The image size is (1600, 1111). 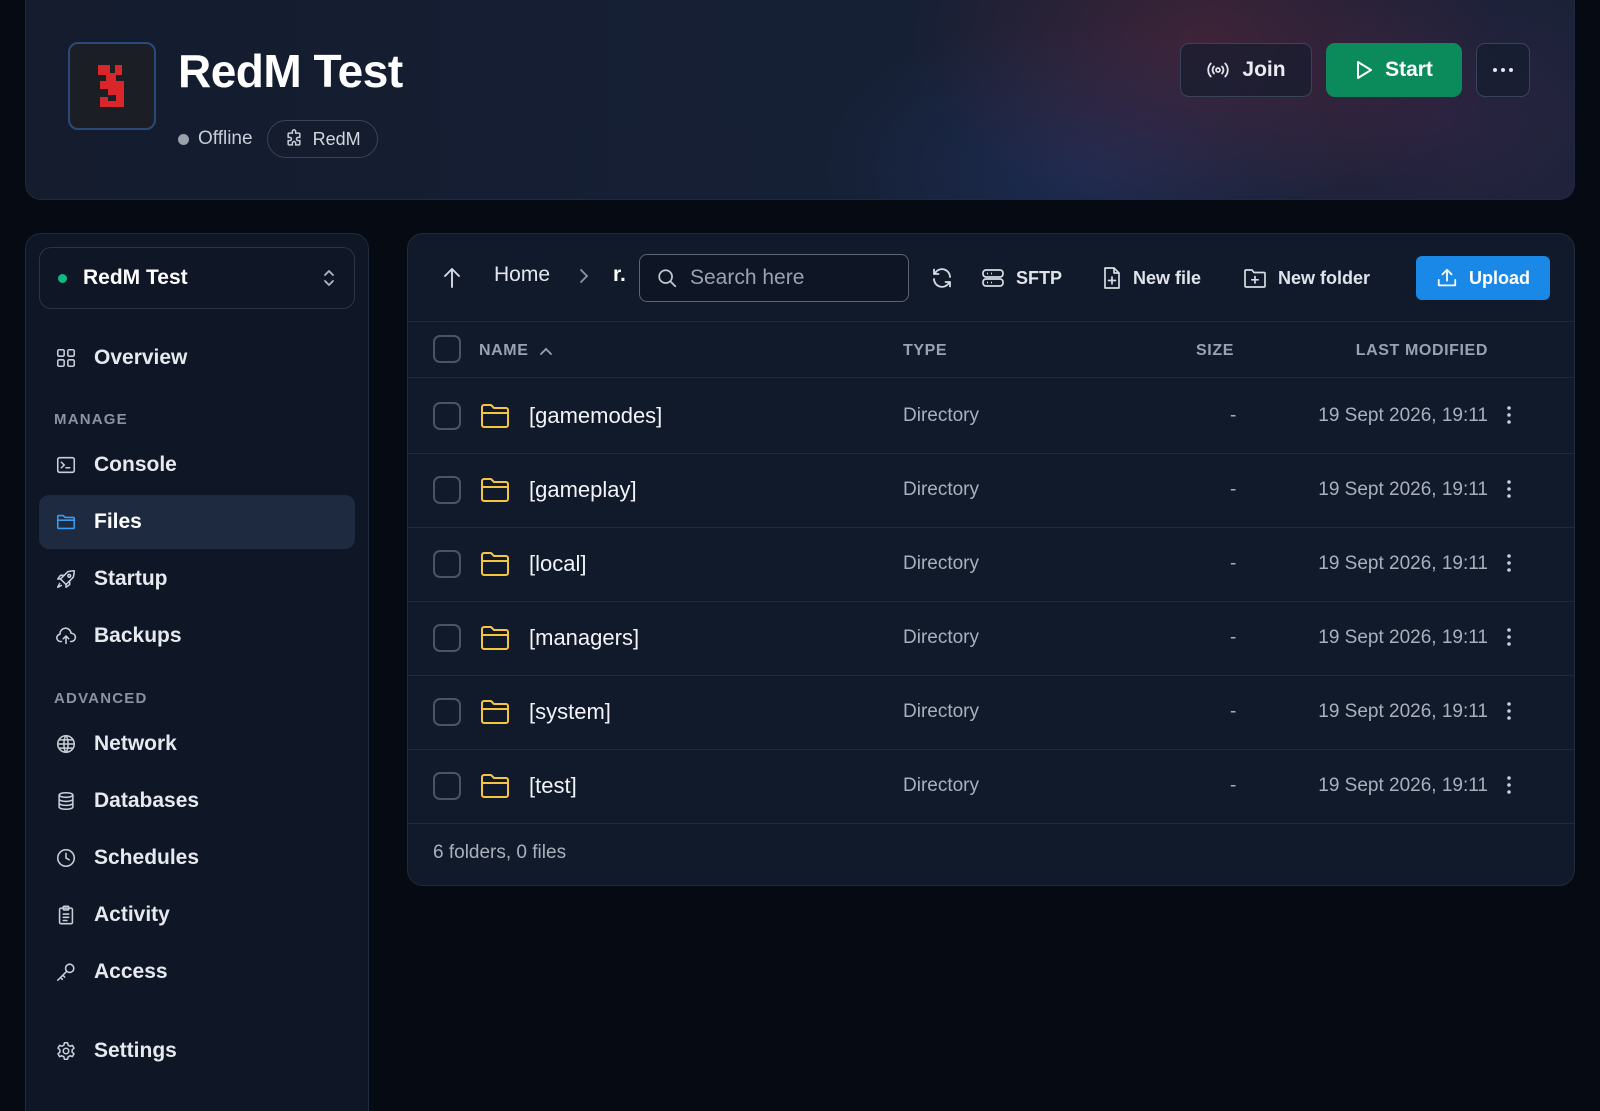 I want to click on sidebar-item-overview: Overview, so click(x=197, y=358).